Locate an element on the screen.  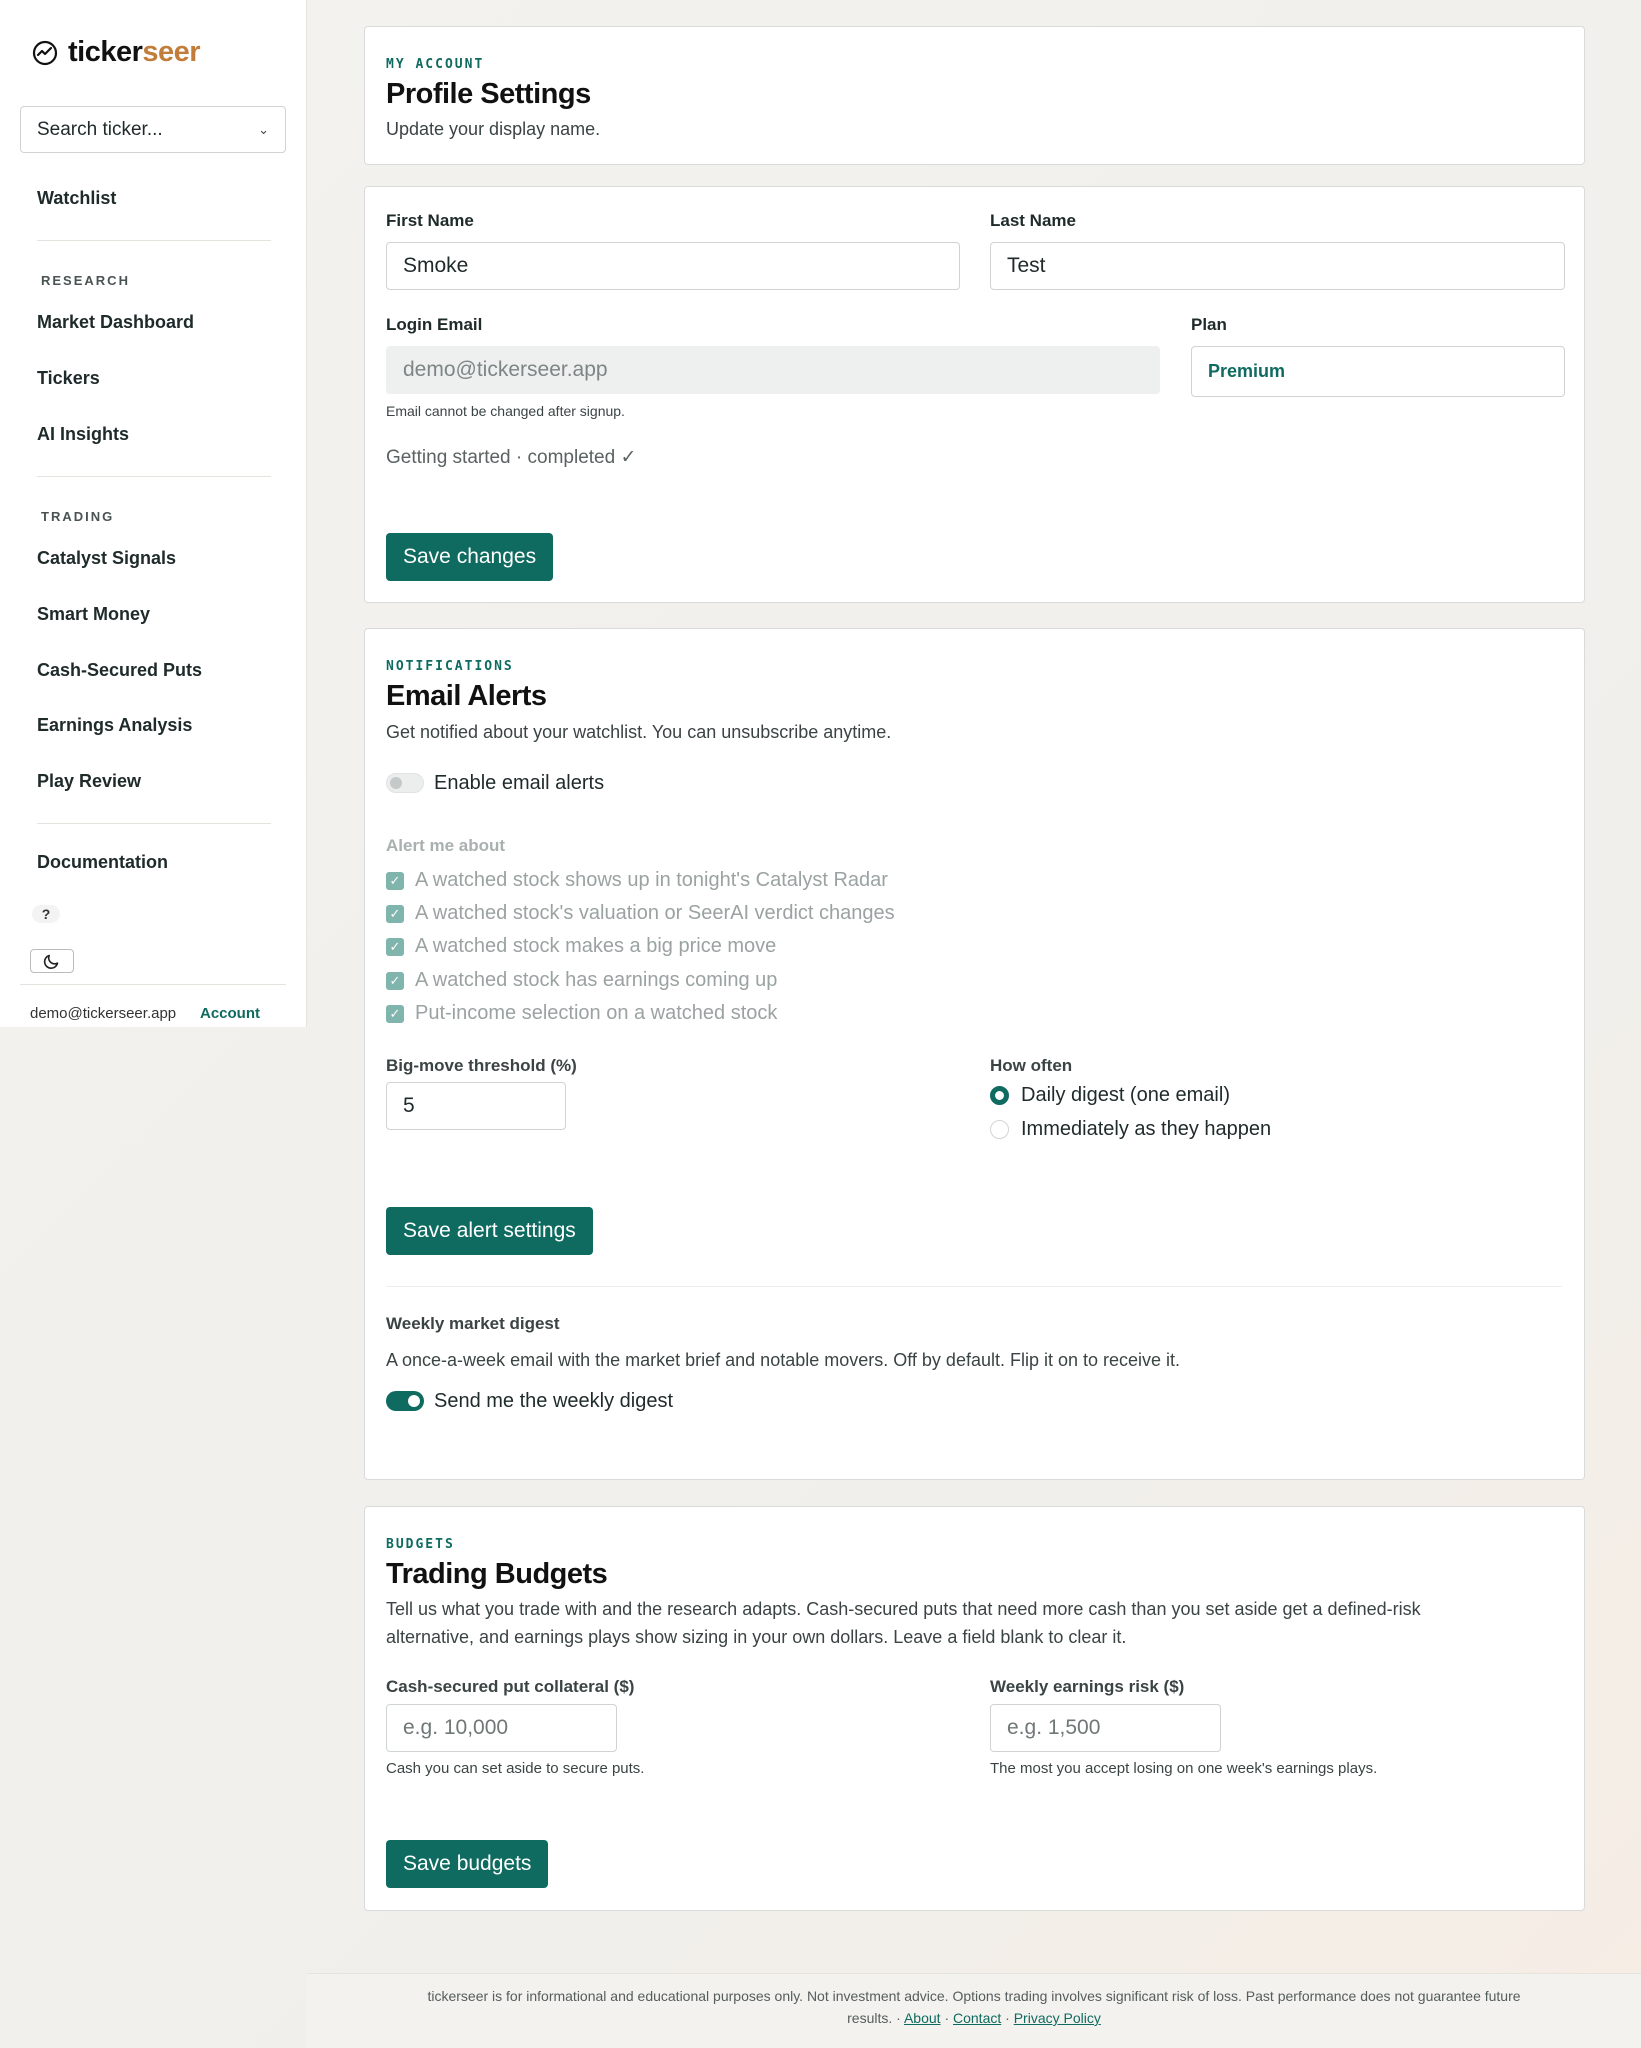
brand-logo: tickerseer is located at coordinates (116, 52).